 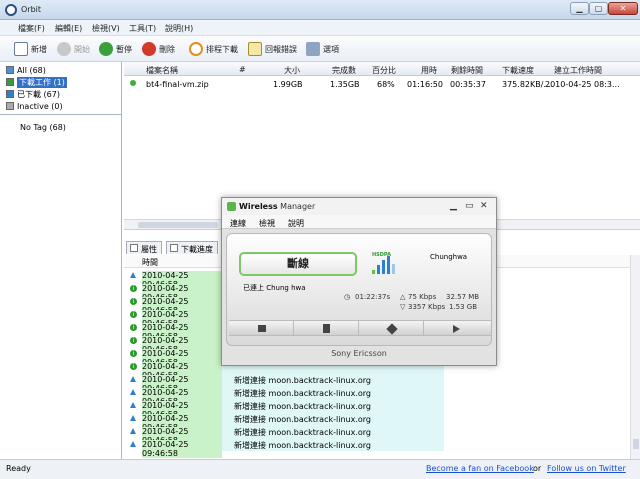 I want to click on col-percent: 百分比, so click(x=384, y=70).